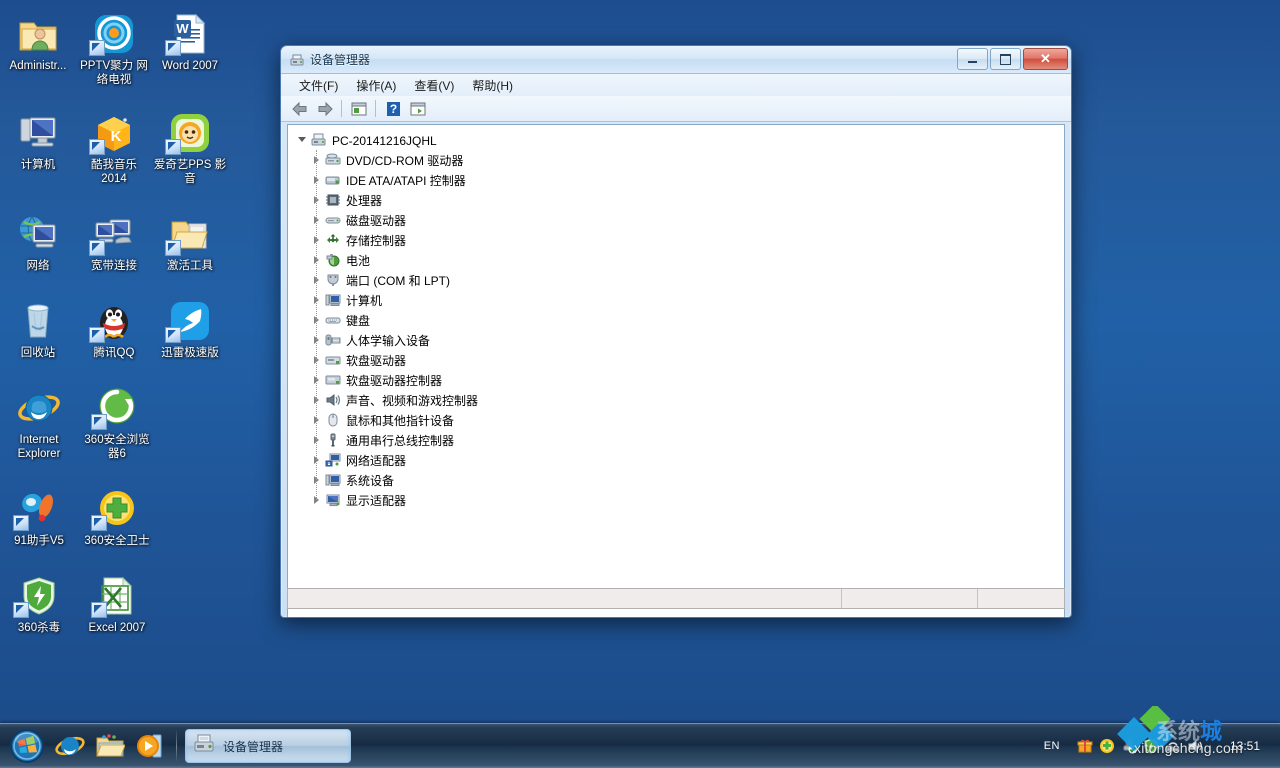  Describe the element at coordinates (114, 145) in the screenshot. I see `desktop-icon-kuwo-music: K 酷我音乐 2014` at that location.